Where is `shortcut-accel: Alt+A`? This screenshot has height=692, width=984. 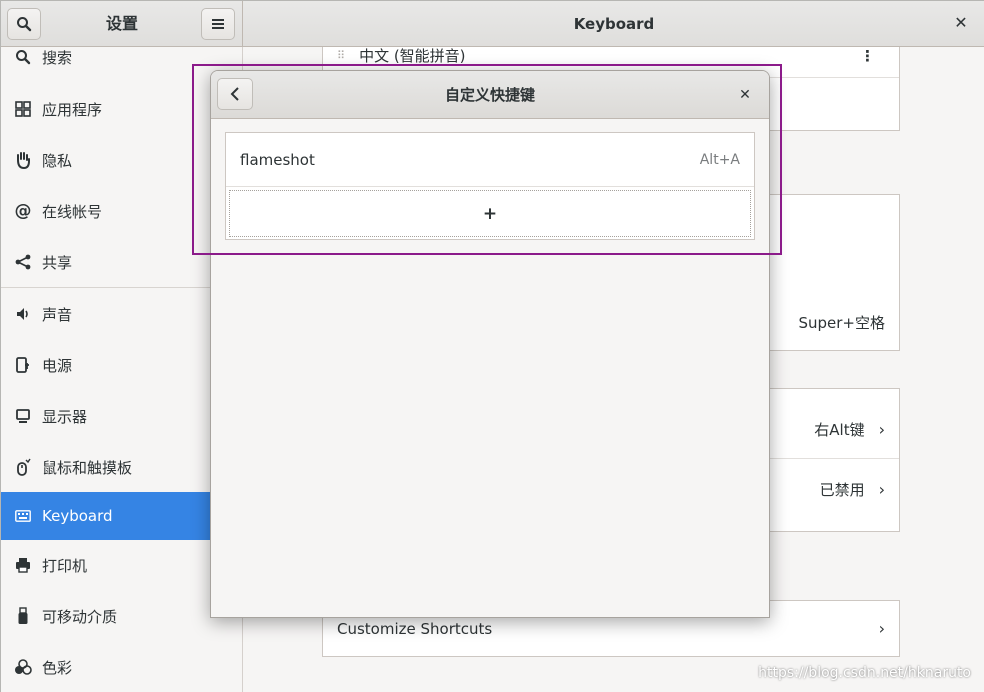
shortcut-accel: Alt+A is located at coordinates (719, 159).